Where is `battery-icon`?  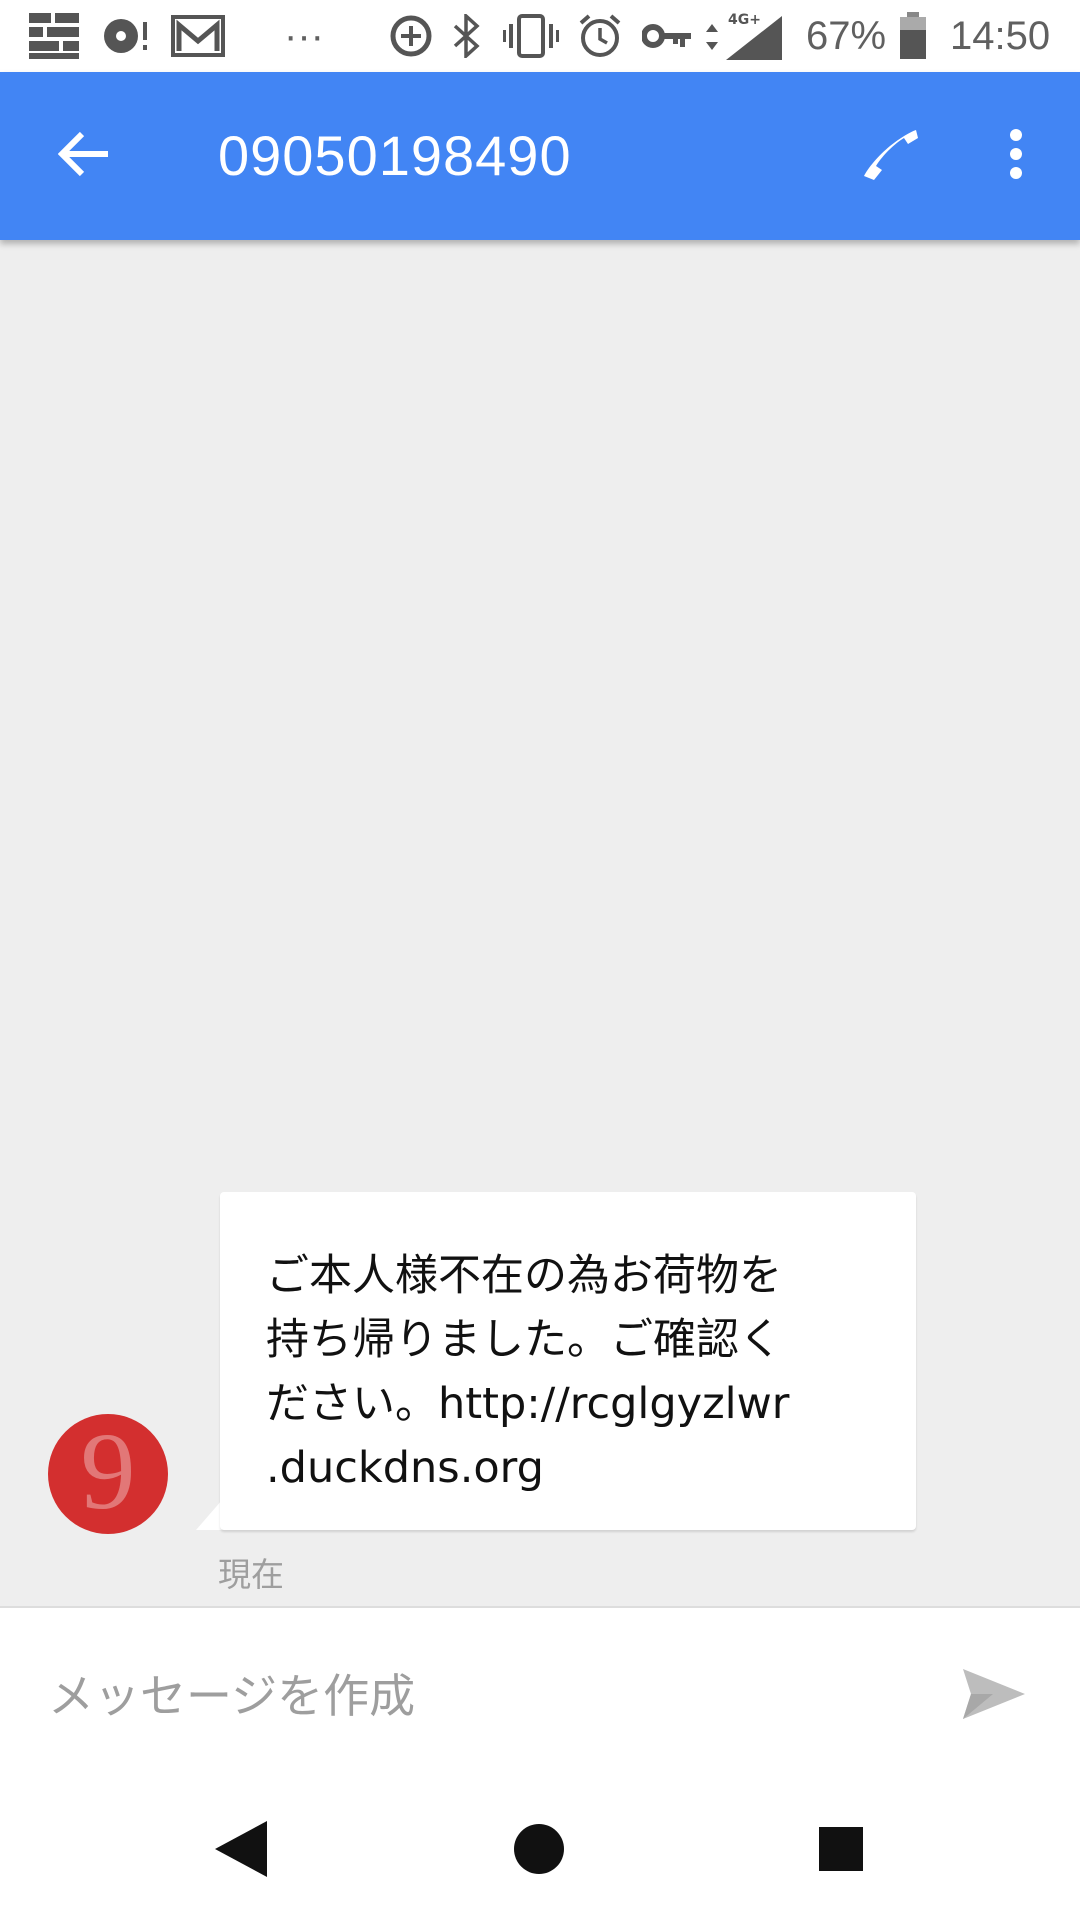 battery-icon is located at coordinates (913, 36).